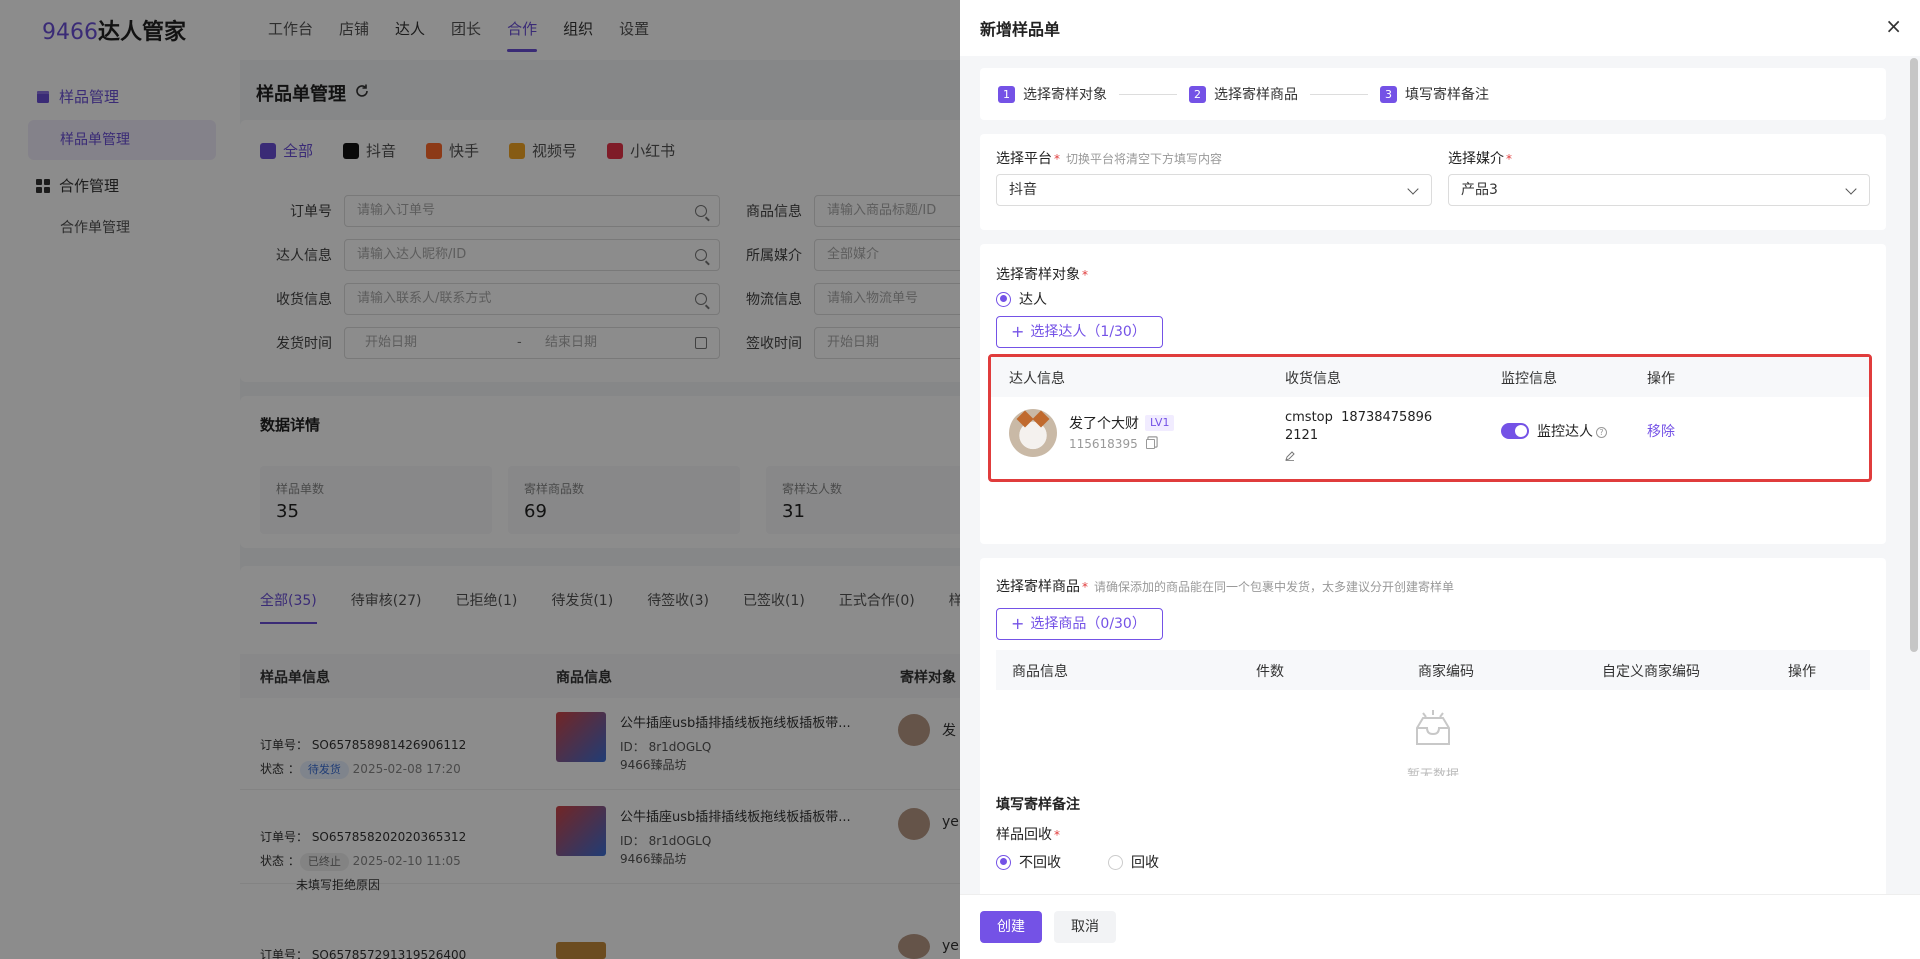 The width and height of the screenshot is (1920, 959). I want to click on select-goods-button: + 选择商品（0/30）, so click(1079, 624).